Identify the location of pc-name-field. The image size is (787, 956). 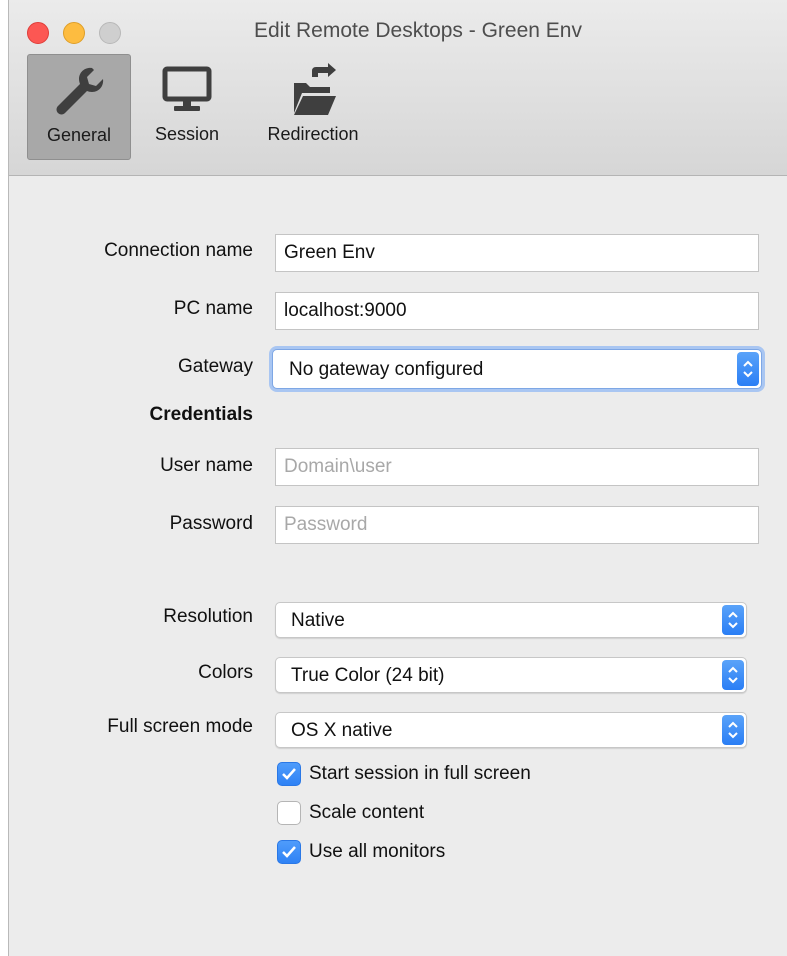
(517, 311).